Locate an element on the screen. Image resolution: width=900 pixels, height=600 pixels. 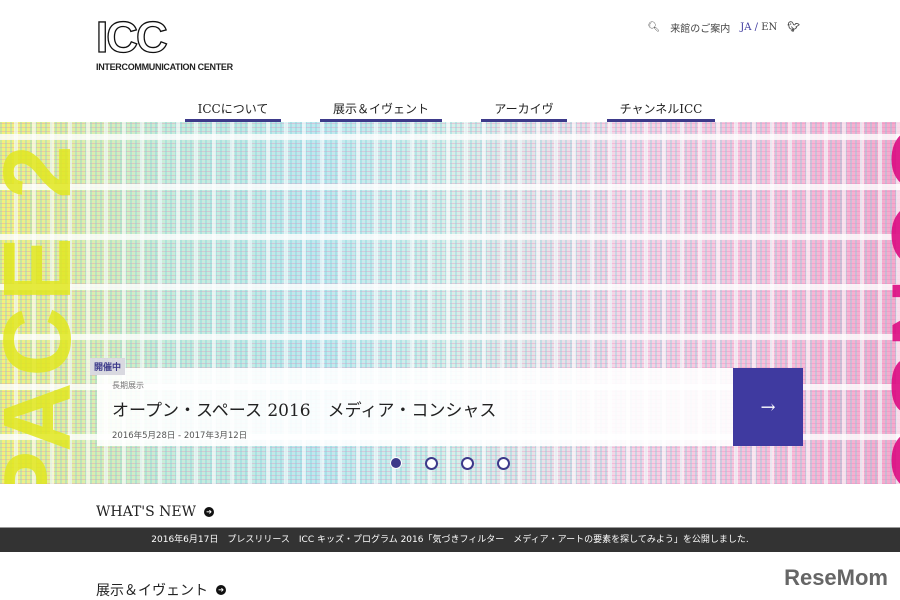
icc-logo: ICC INTERCOMMUNICATION CENTER is located at coordinates (164, 42).